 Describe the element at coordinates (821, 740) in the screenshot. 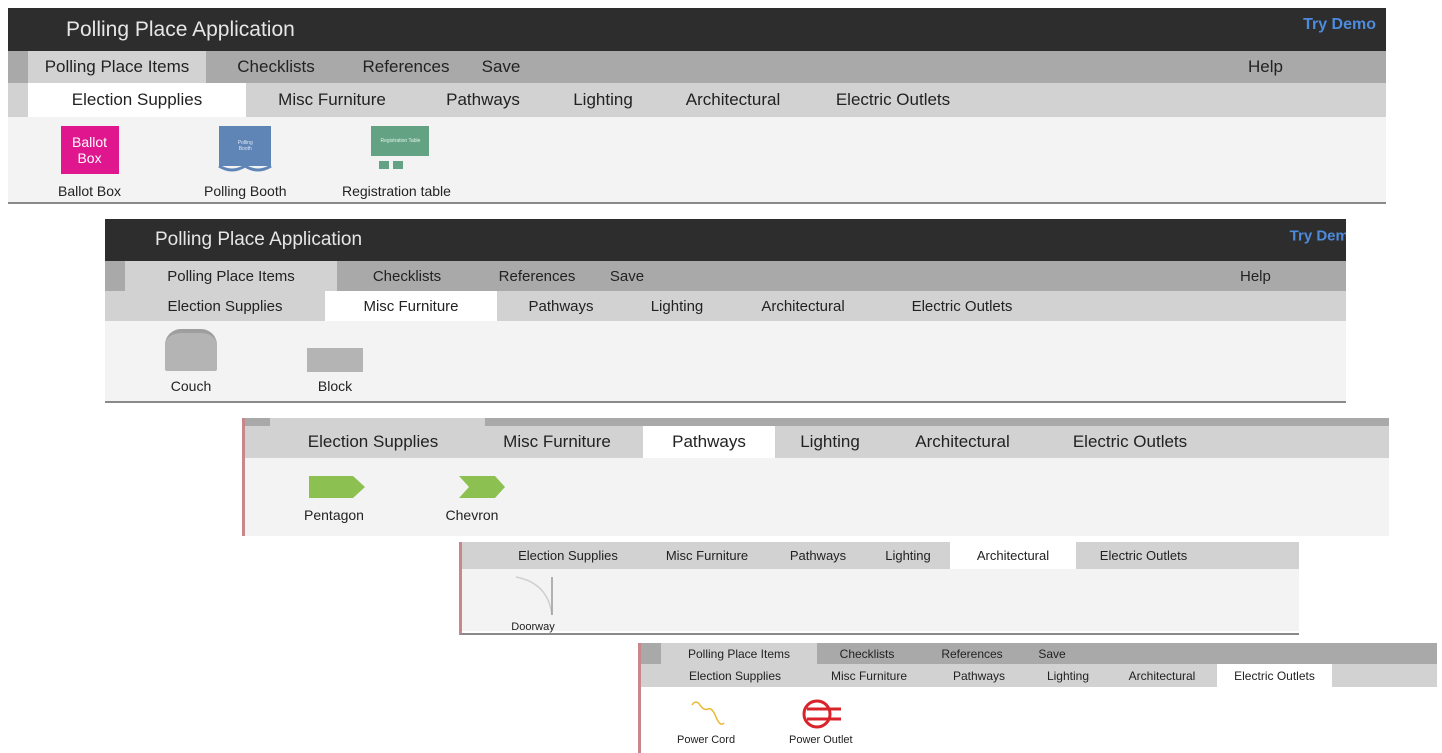

I see `power-outlet-label: Power Outlet` at that location.